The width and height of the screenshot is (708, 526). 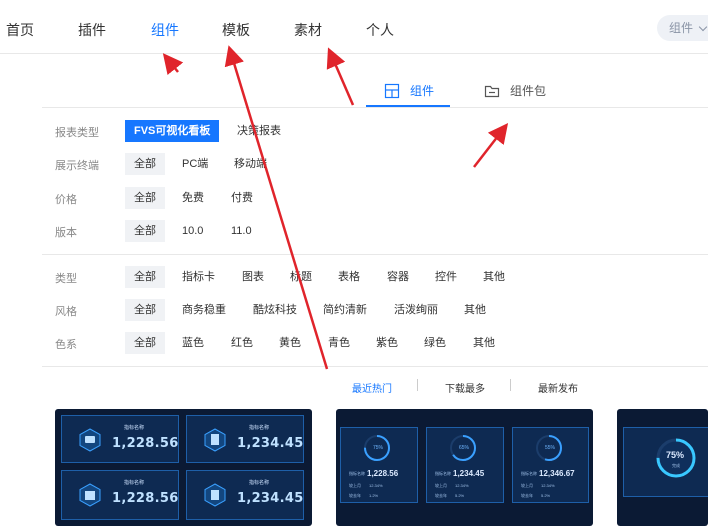 What do you see at coordinates (465, 387) in the screenshot?
I see `sort-downloads: 下载最多` at bounding box center [465, 387].